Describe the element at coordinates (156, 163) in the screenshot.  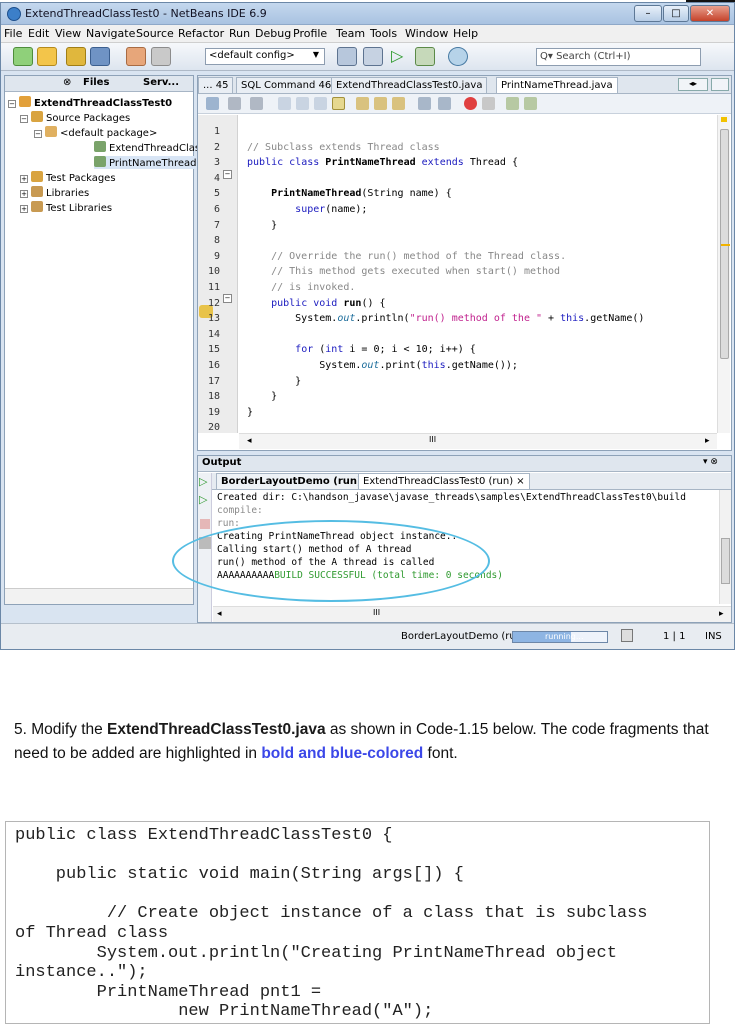
I see `tree-label: PrintNameThread.j` at that location.